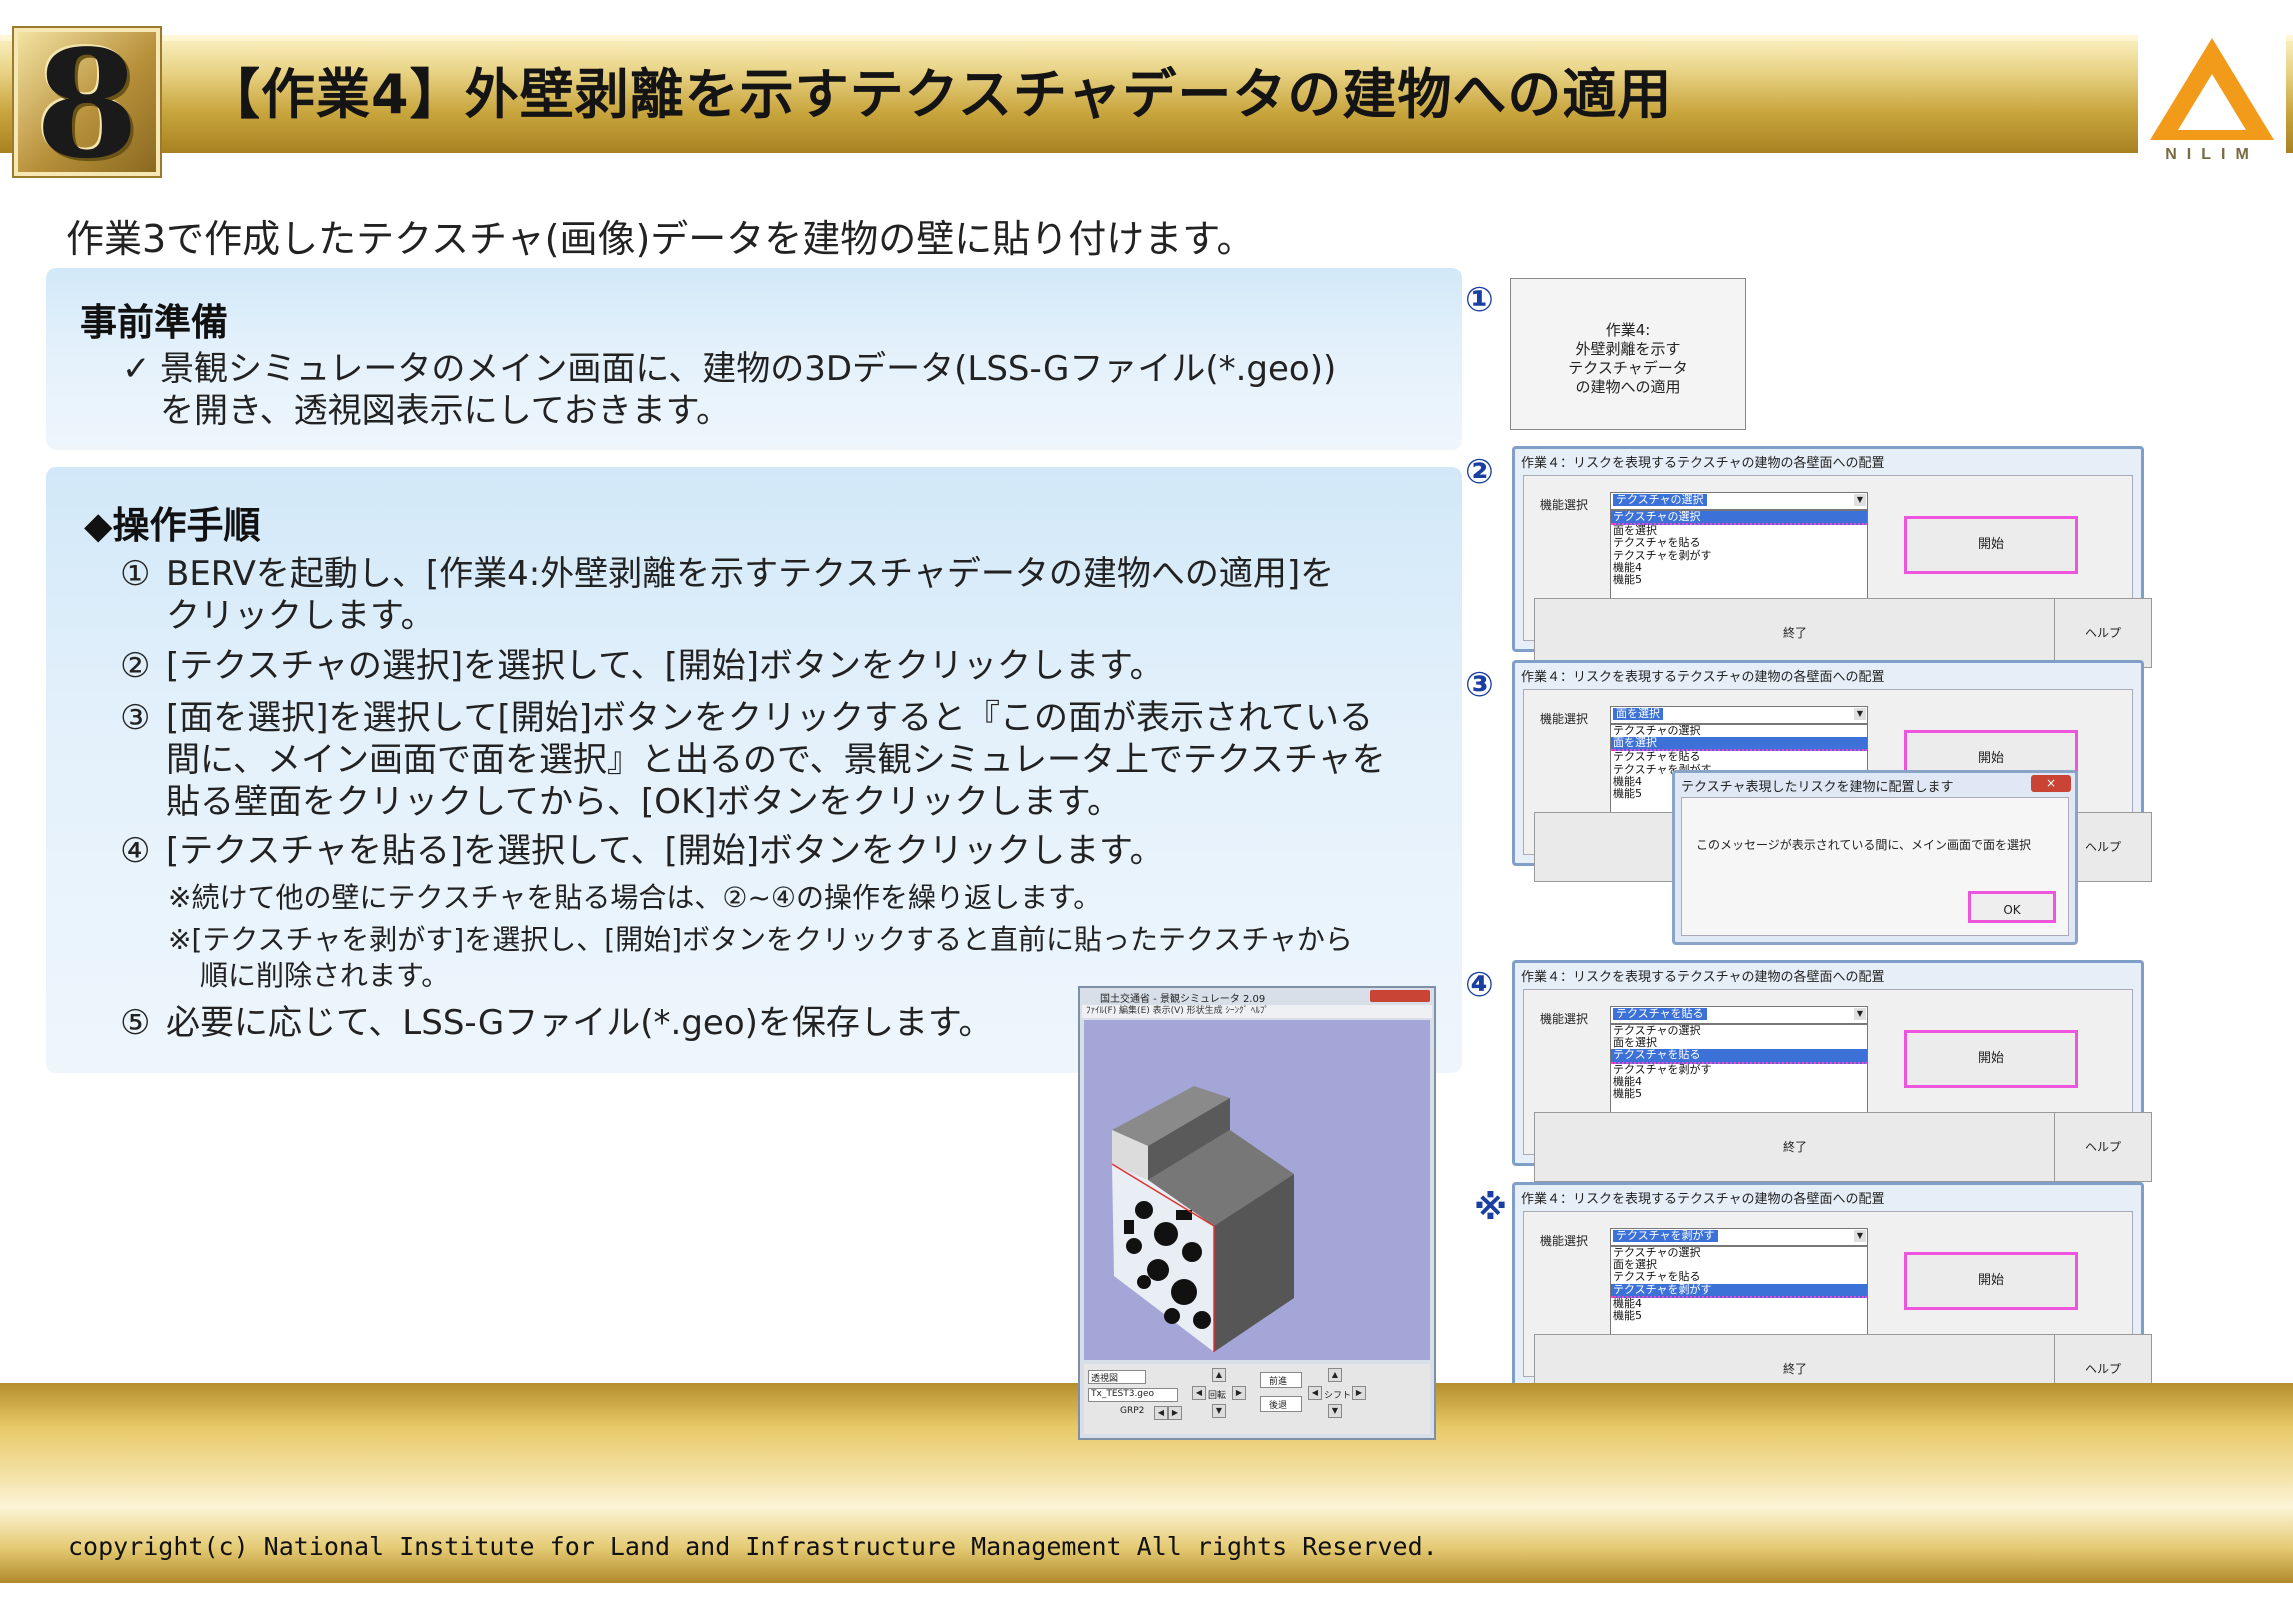 The image size is (2293, 1621). I want to click on group-label: GRP2, so click(1132, 1411).